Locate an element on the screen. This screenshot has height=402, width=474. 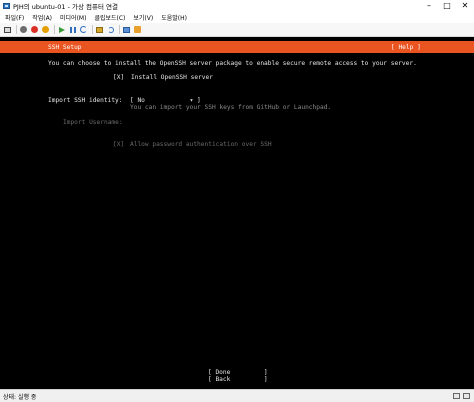
save-state-button is located at coordinates (45, 29).